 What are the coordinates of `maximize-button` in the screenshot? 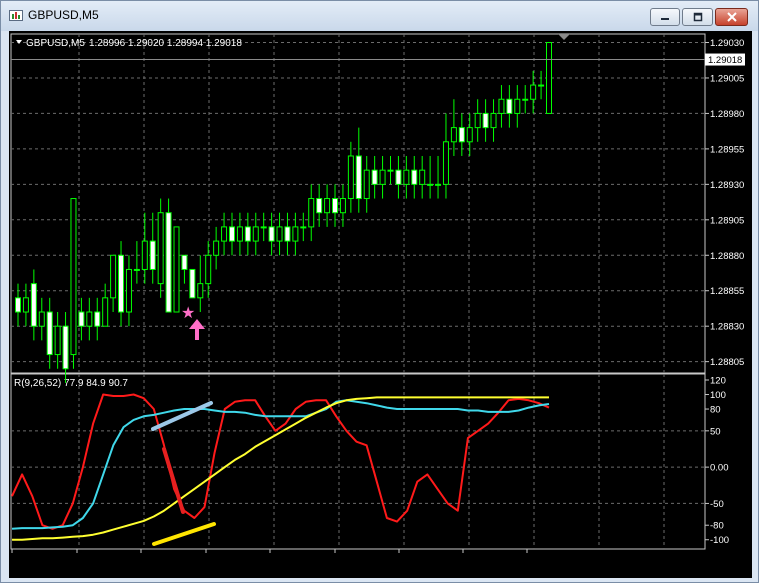 It's located at (697, 17).